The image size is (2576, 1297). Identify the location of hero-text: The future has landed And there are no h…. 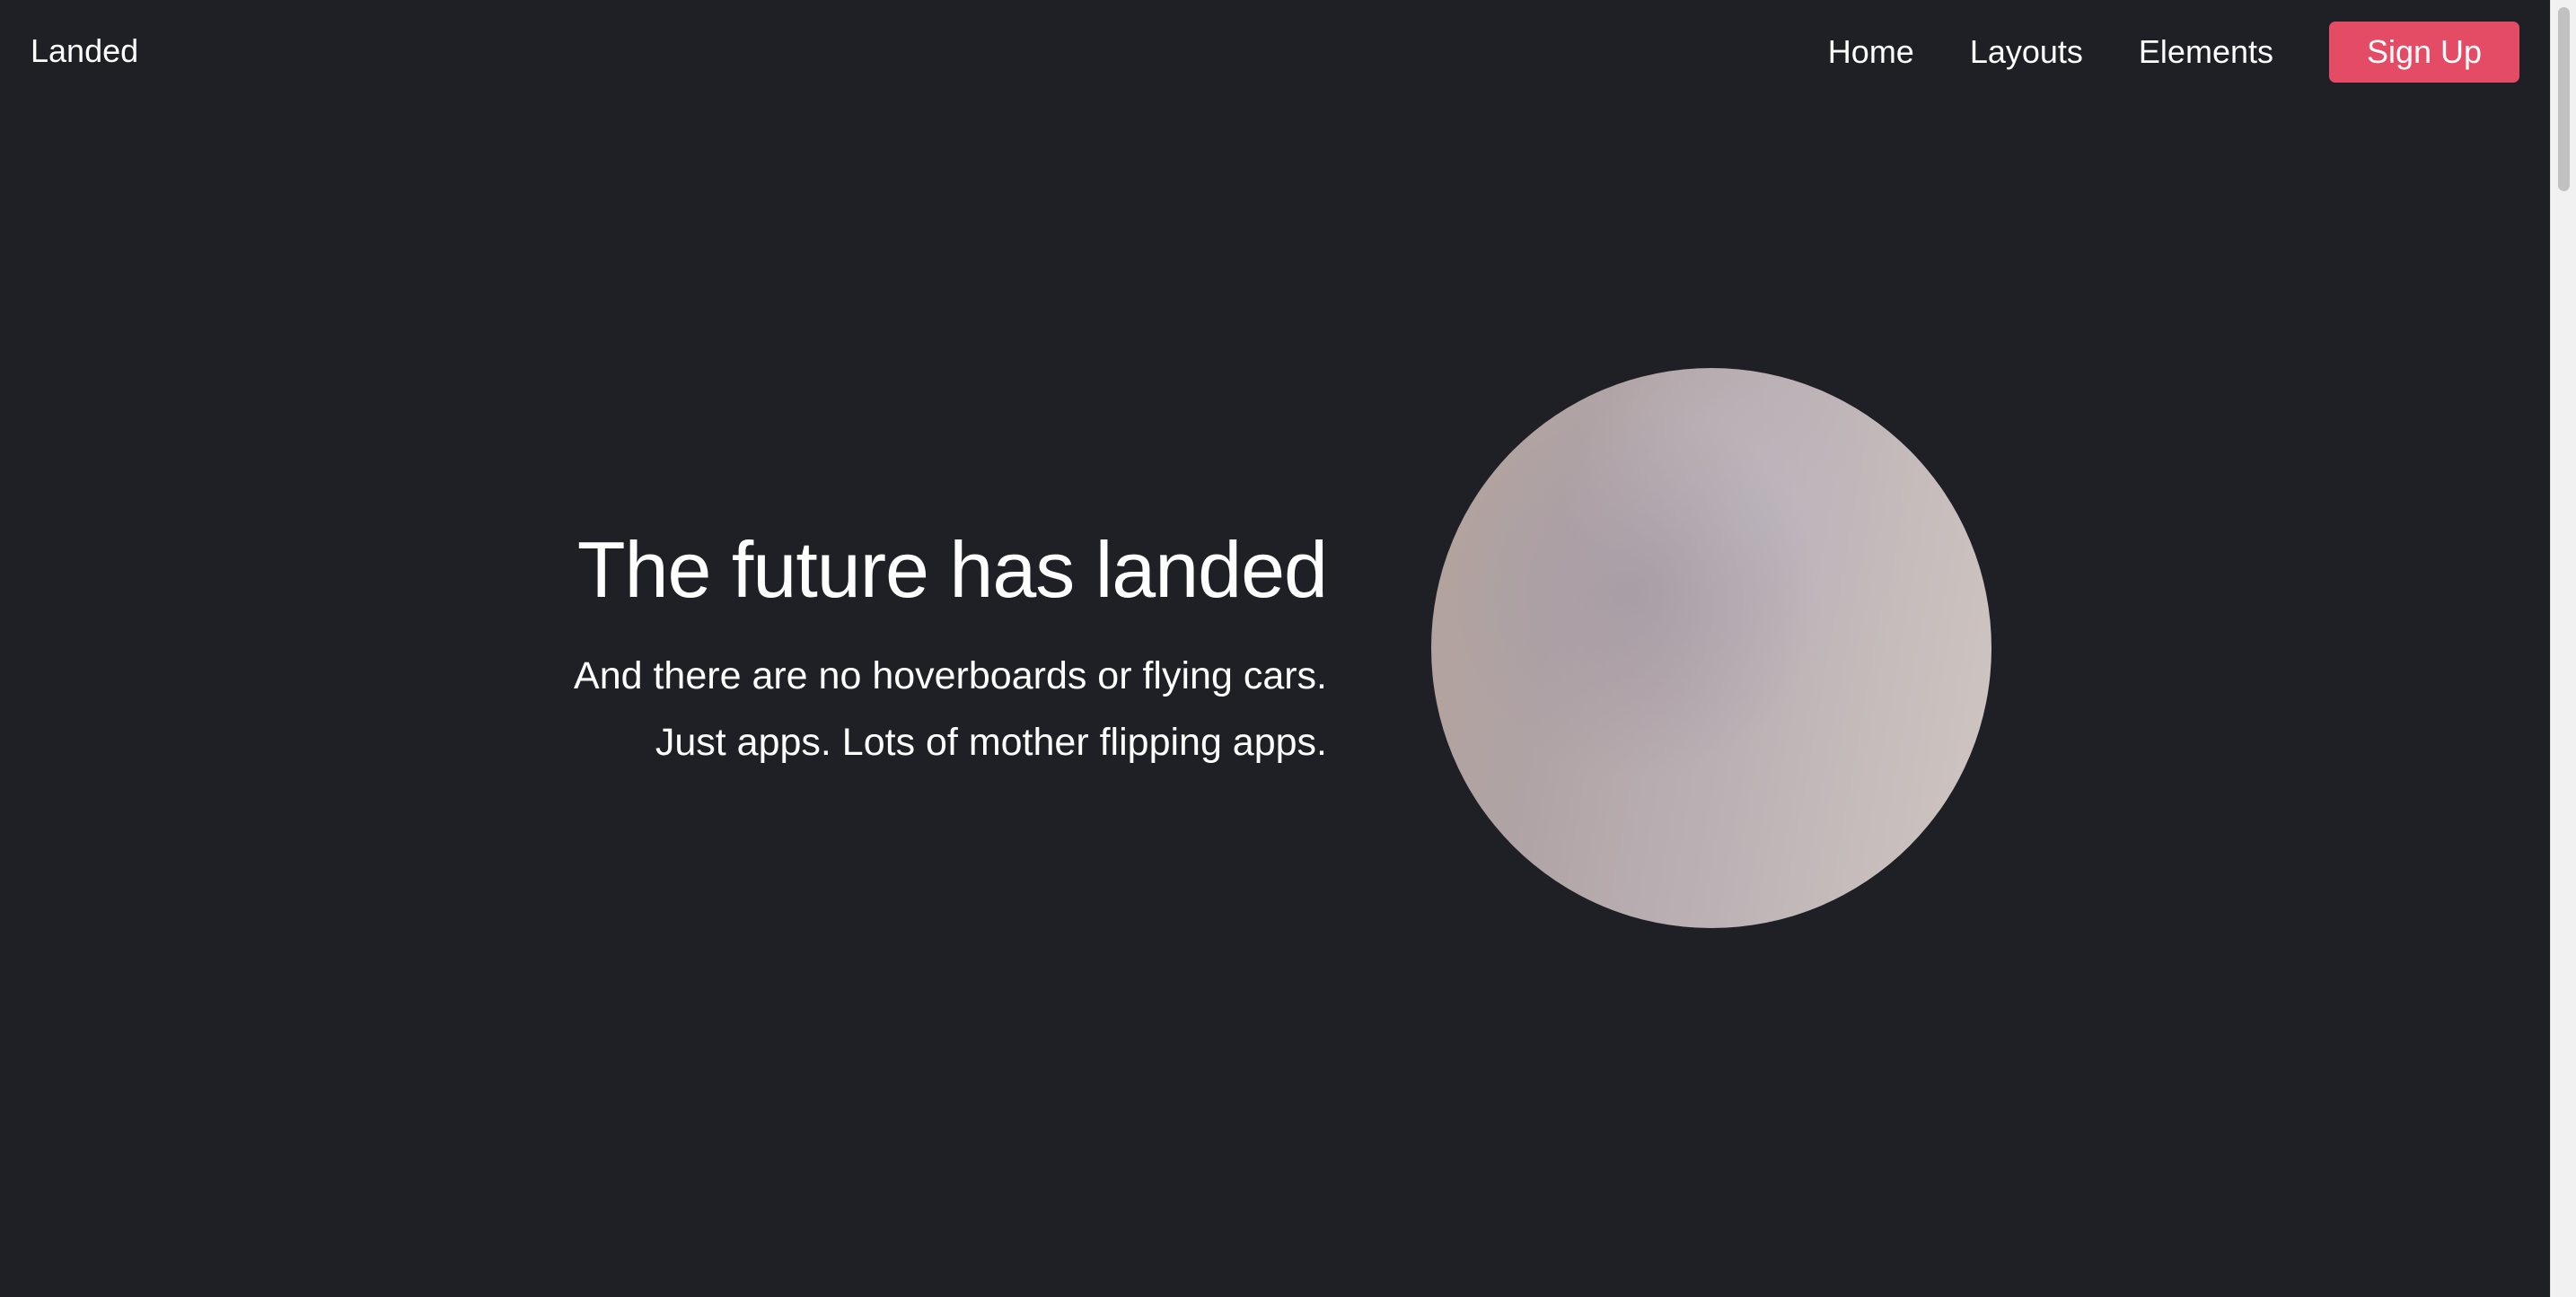
(878, 648).